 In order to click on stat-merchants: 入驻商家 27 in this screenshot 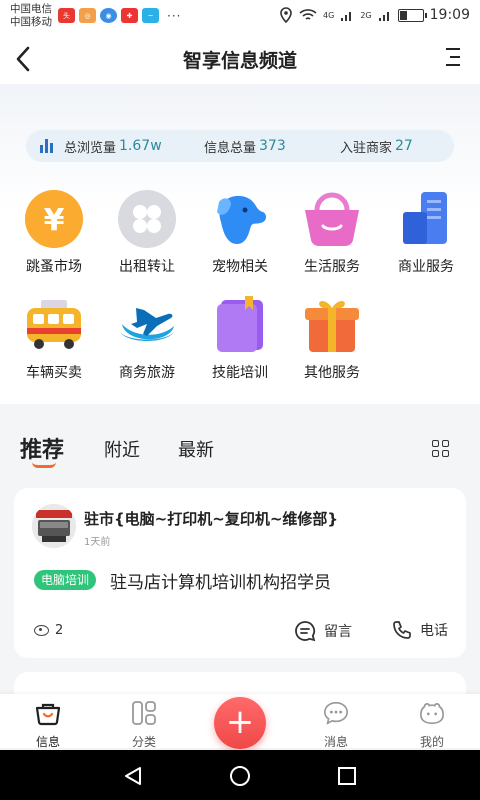, I will do `click(376, 146)`.